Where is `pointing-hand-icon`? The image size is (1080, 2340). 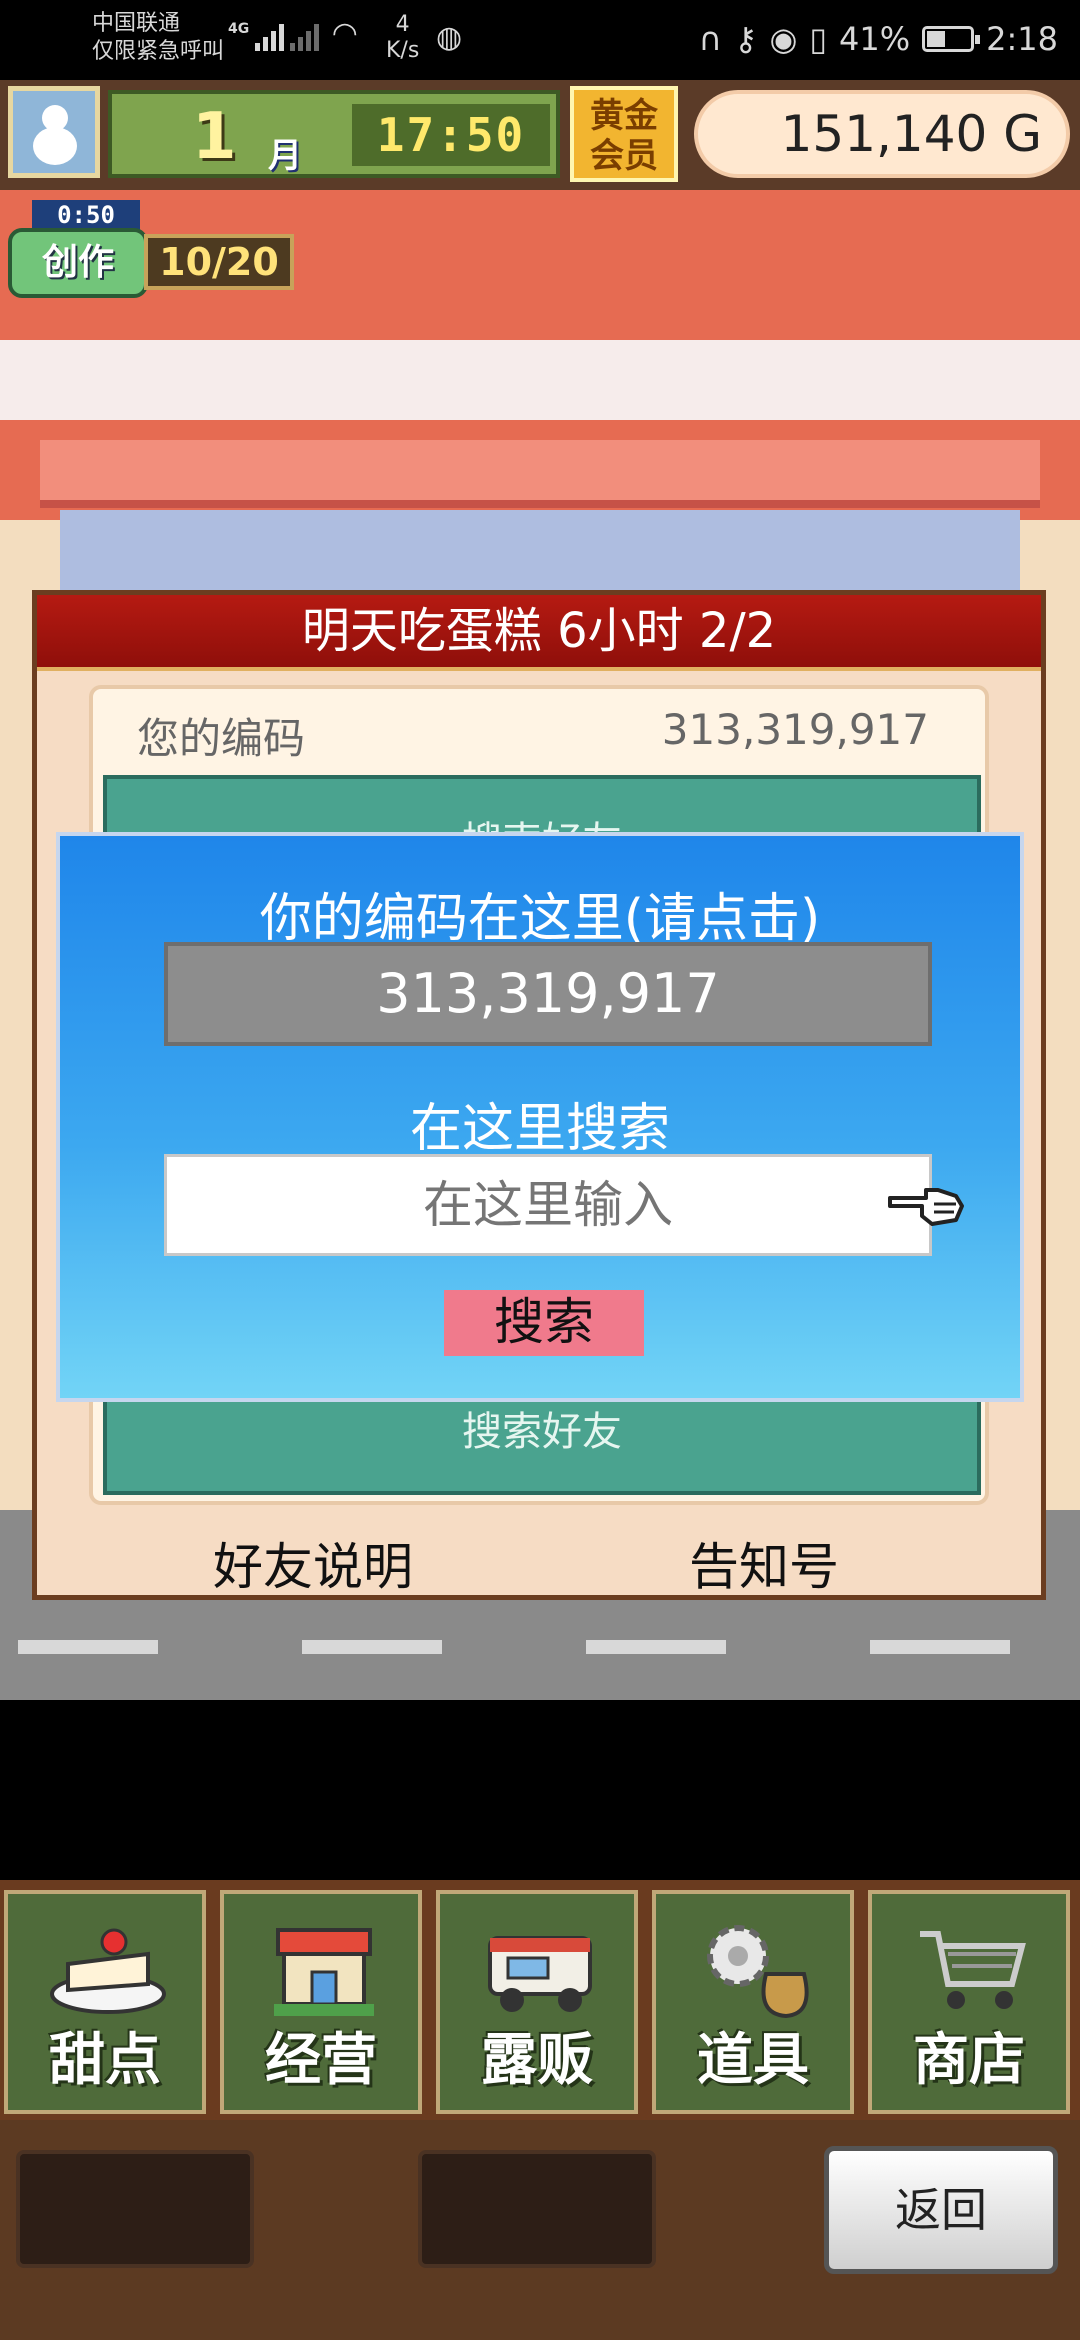
pointing-hand-icon is located at coordinates (926, 1207).